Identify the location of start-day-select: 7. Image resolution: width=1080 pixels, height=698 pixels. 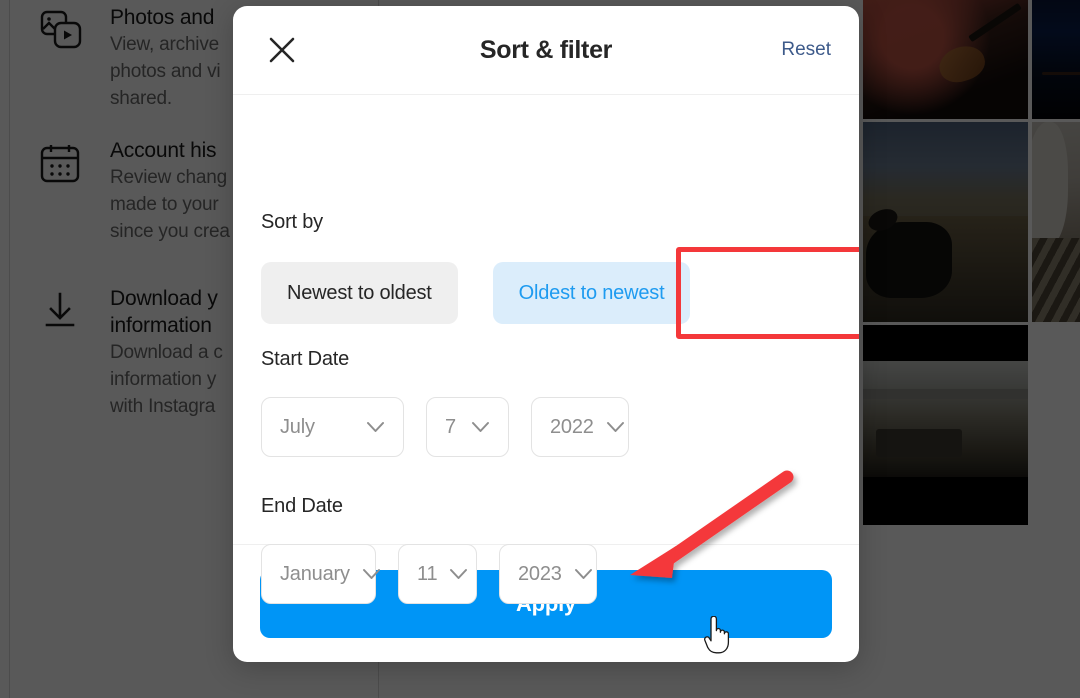
(467, 427).